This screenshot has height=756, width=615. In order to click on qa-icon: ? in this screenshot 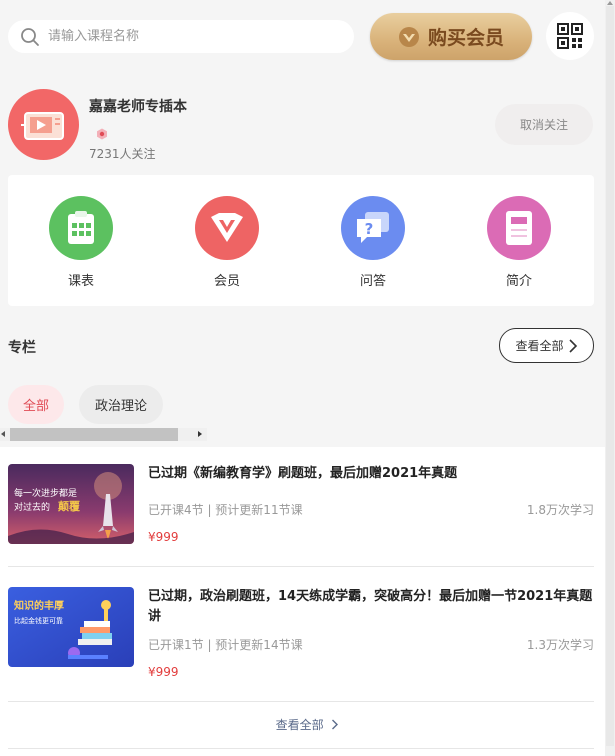, I will do `click(373, 227)`.